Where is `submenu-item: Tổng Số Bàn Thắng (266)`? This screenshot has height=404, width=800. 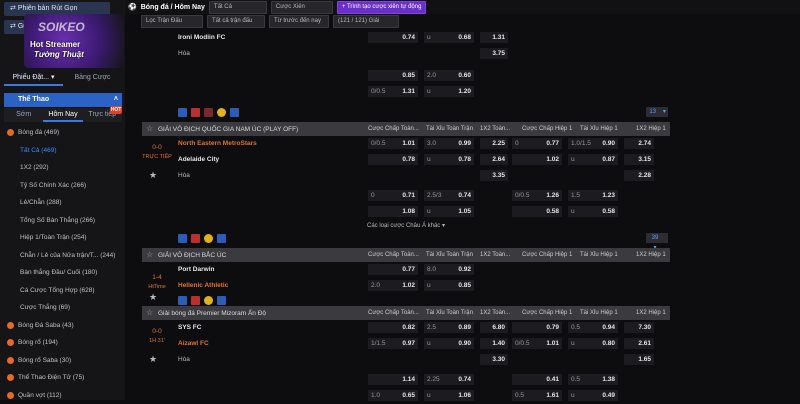 submenu-item: Tổng Số Bàn Thắng (266) is located at coordinates (64, 221).